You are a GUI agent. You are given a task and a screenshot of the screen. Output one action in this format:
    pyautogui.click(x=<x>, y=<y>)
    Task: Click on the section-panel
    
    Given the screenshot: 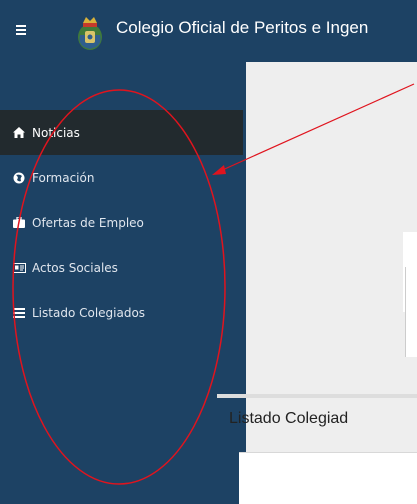 What is the action you would take?
    pyautogui.click(x=328, y=478)
    